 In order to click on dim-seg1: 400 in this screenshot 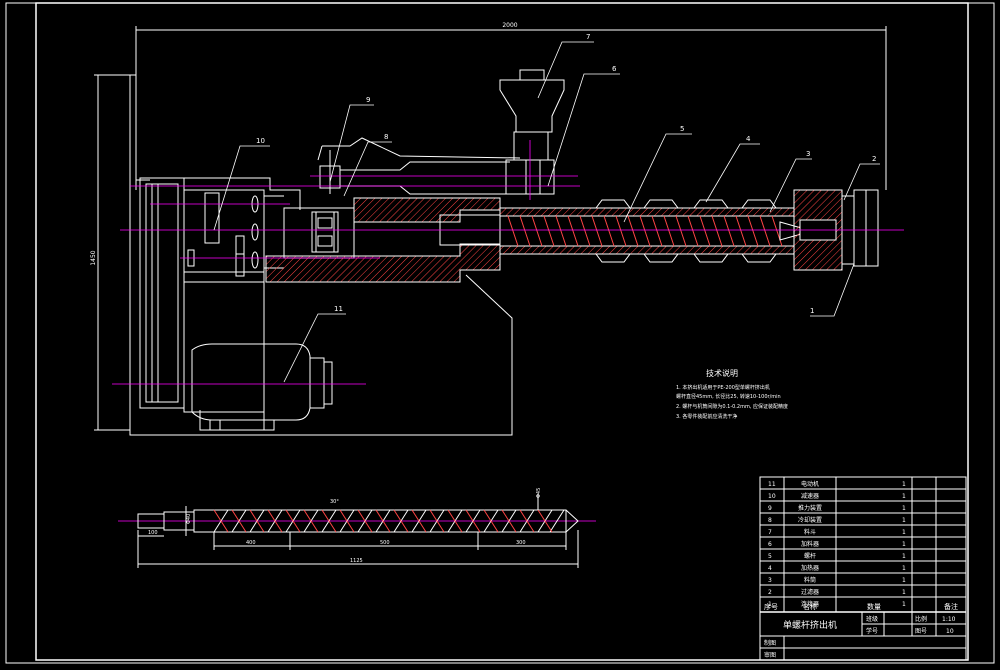, I will do `click(251, 543)`.